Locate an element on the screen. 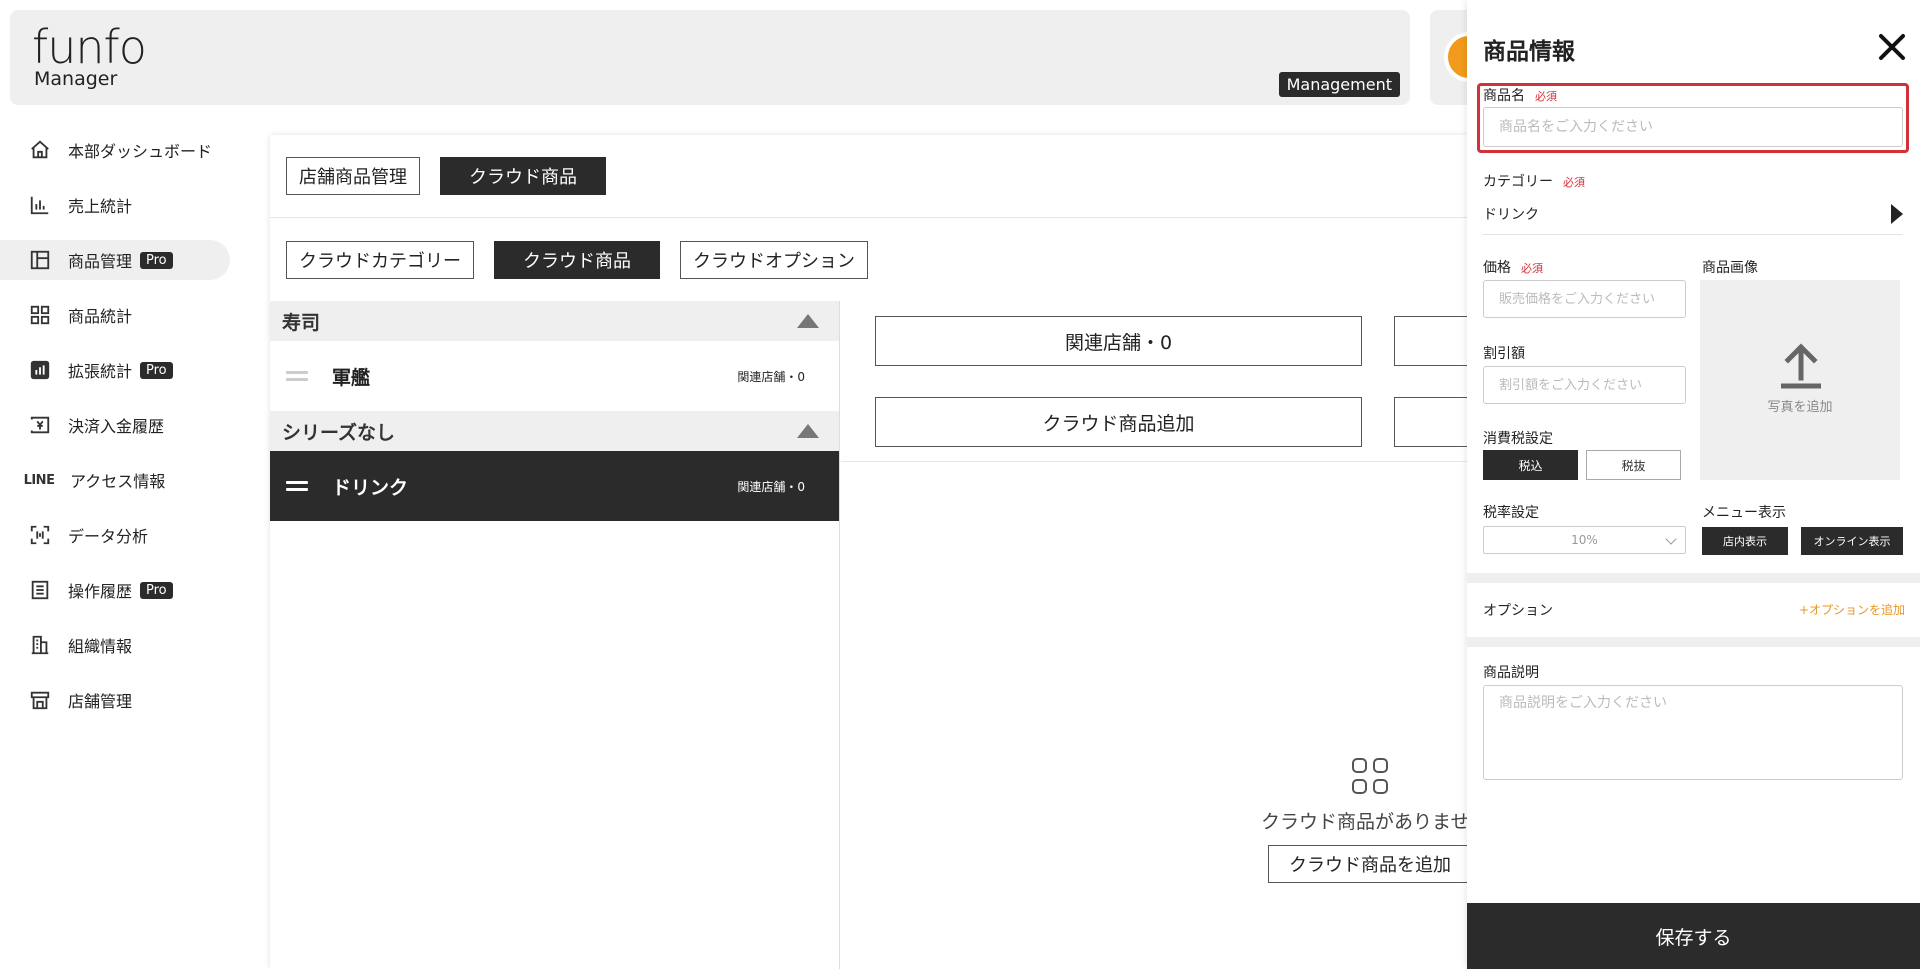 The image size is (1920, 969). image-upload-area: 写真を追加 is located at coordinates (1800, 380).